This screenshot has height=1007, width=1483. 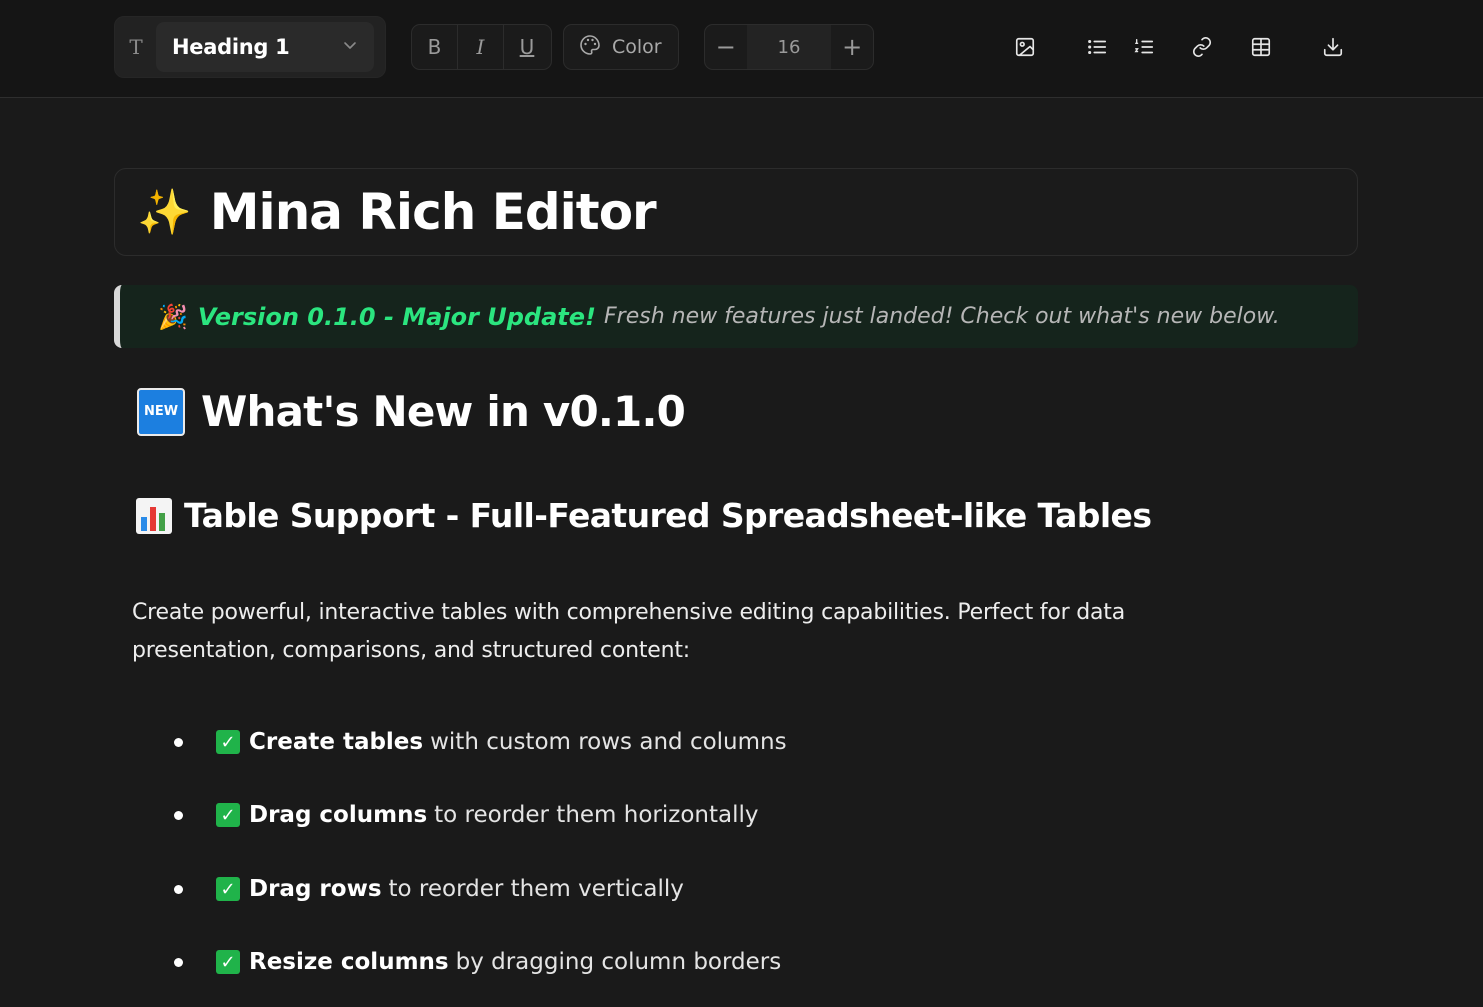 What do you see at coordinates (136, 47) in the screenshot?
I see `text-type-icon: T` at bounding box center [136, 47].